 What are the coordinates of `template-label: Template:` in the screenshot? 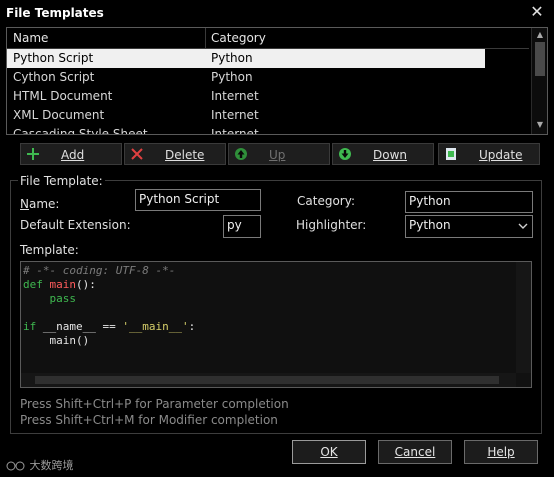 It's located at (49, 250).